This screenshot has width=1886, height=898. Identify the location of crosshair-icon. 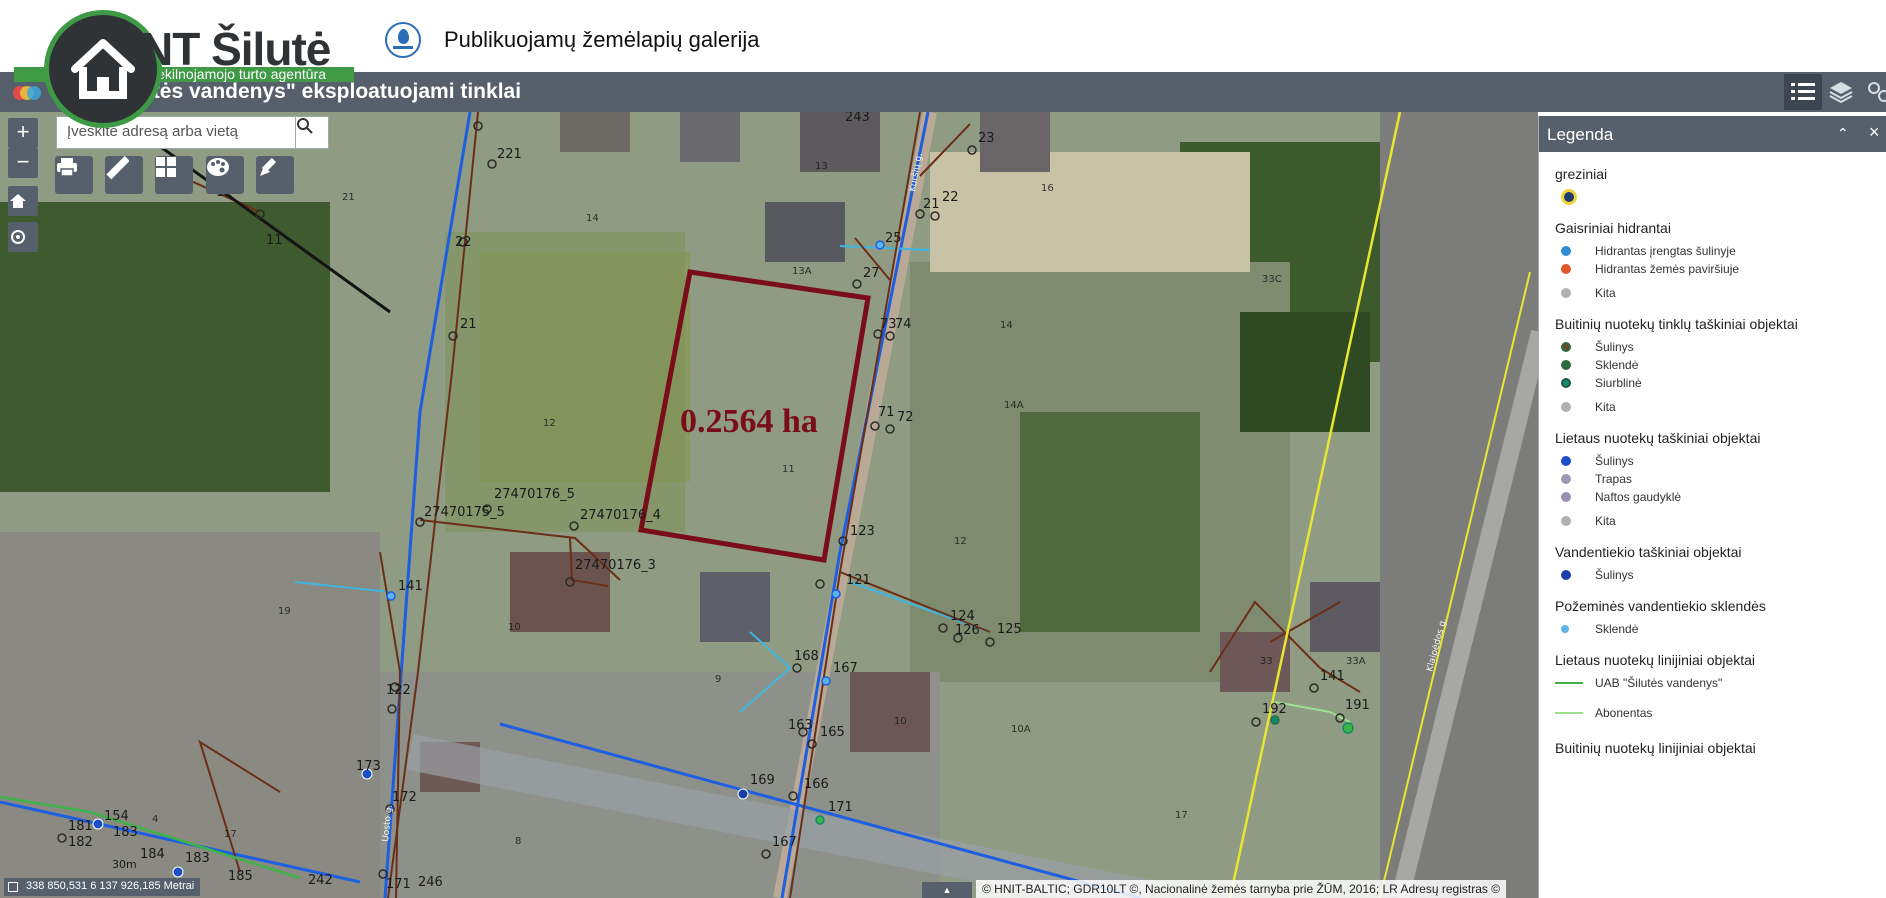
(13, 887).